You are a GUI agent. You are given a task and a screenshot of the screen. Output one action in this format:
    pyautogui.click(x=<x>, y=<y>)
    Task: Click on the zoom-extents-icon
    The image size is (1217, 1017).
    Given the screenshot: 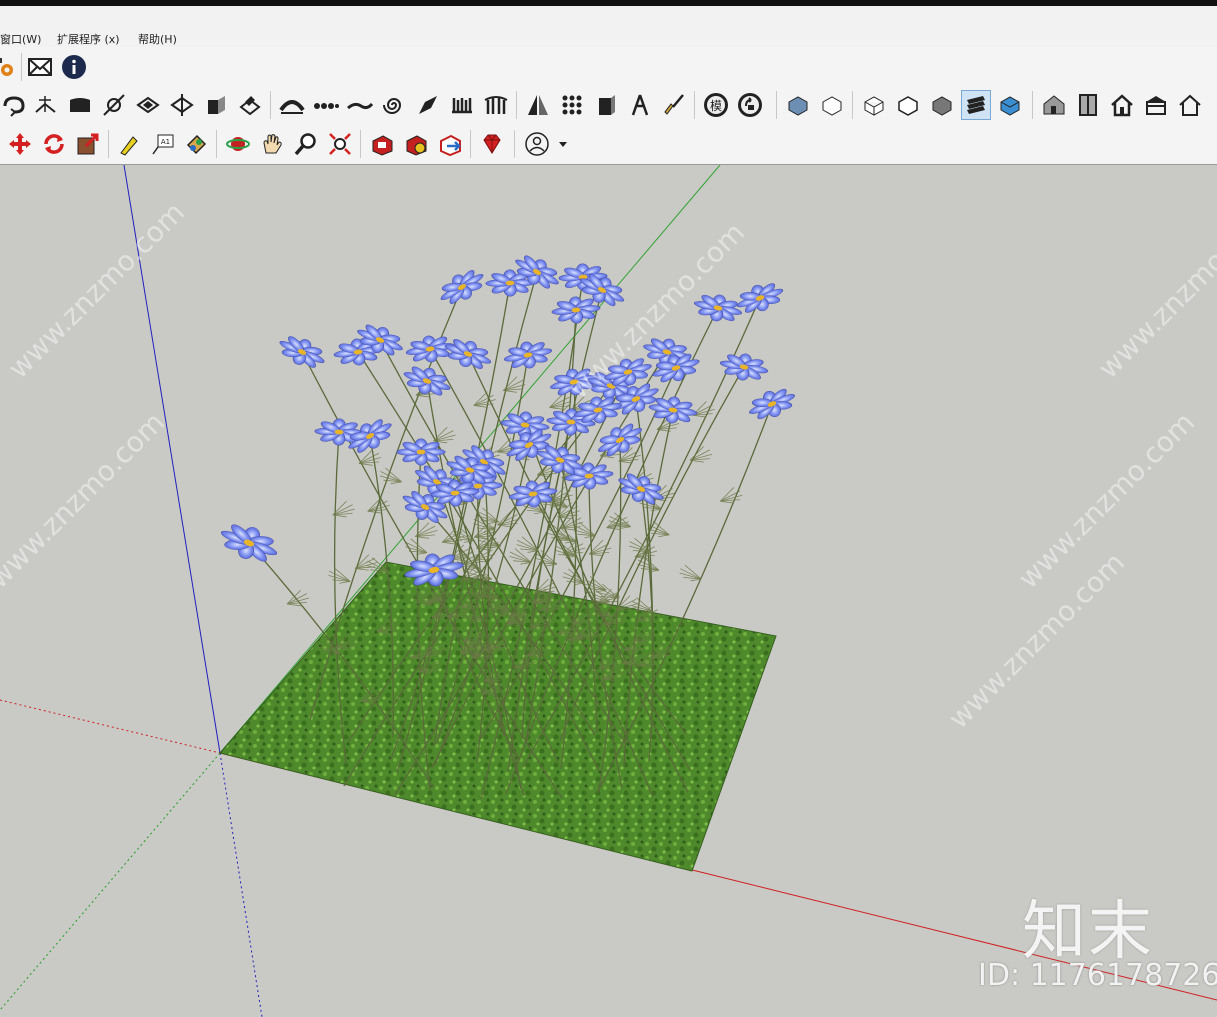 What is the action you would take?
    pyautogui.click(x=340, y=144)
    